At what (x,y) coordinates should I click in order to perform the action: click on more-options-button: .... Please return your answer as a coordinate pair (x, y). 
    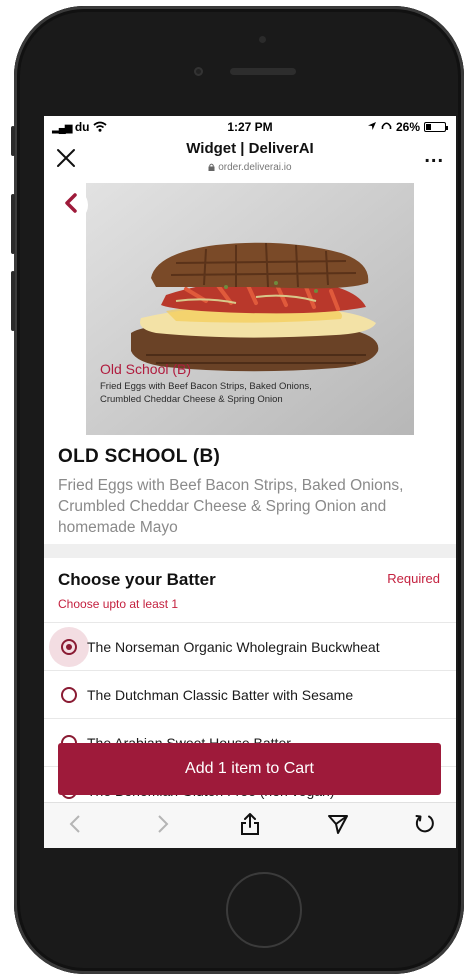
    Looking at the image, I should click on (434, 156).